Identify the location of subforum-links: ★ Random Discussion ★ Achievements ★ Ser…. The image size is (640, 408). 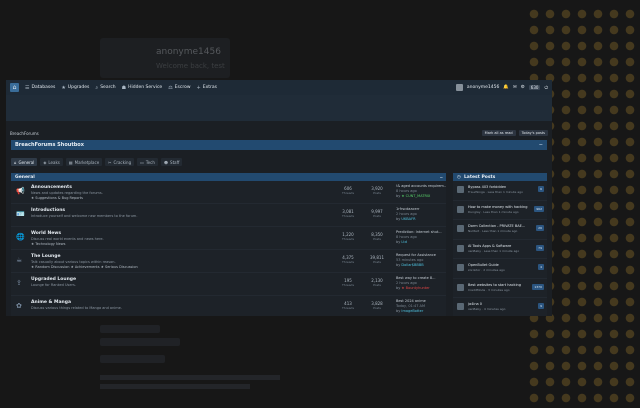
(84, 267).